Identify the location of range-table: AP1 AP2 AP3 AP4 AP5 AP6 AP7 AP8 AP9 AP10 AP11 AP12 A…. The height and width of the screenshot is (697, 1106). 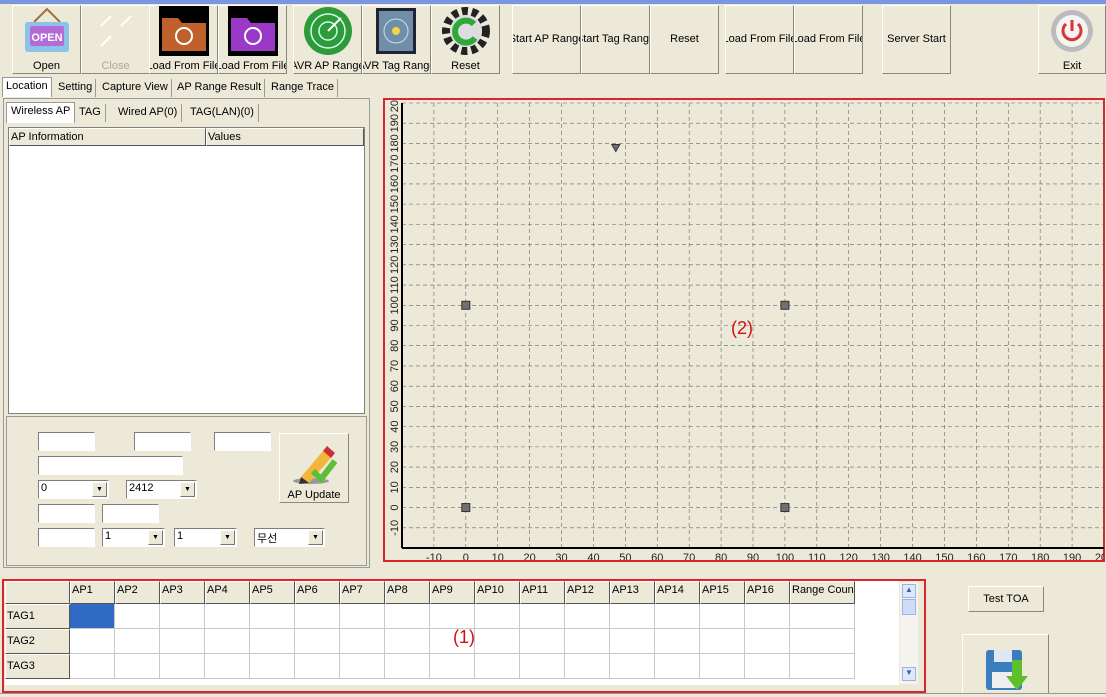
(452, 633).